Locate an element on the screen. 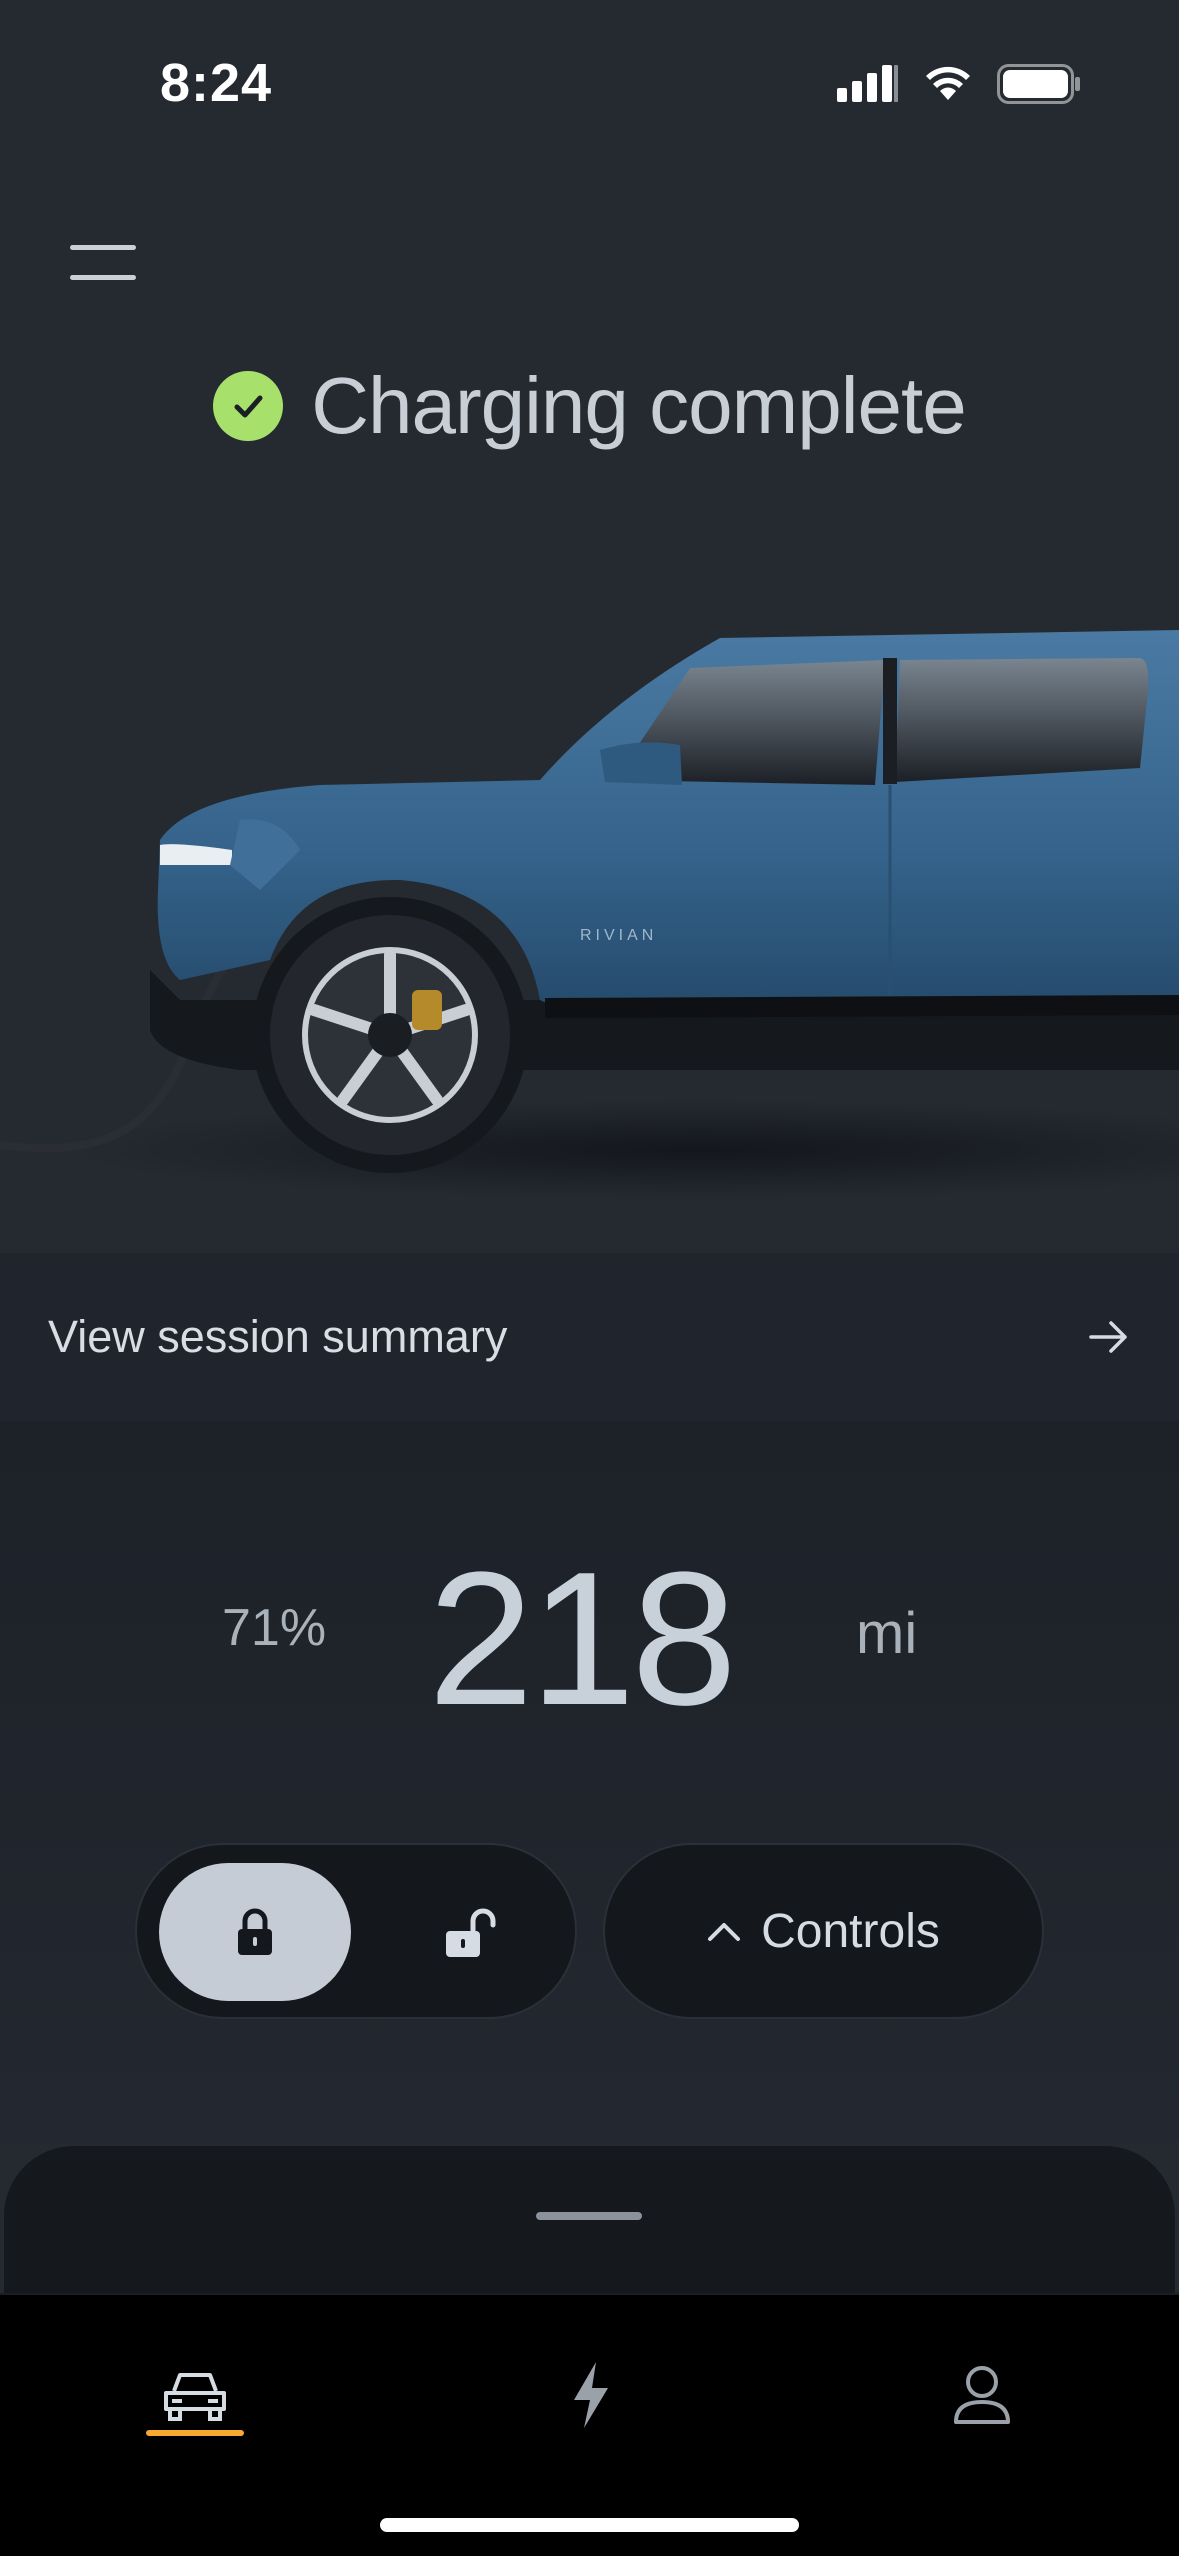 This screenshot has height=2556, width=1179. charging-status-header: Charging complete is located at coordinates (589, 406).